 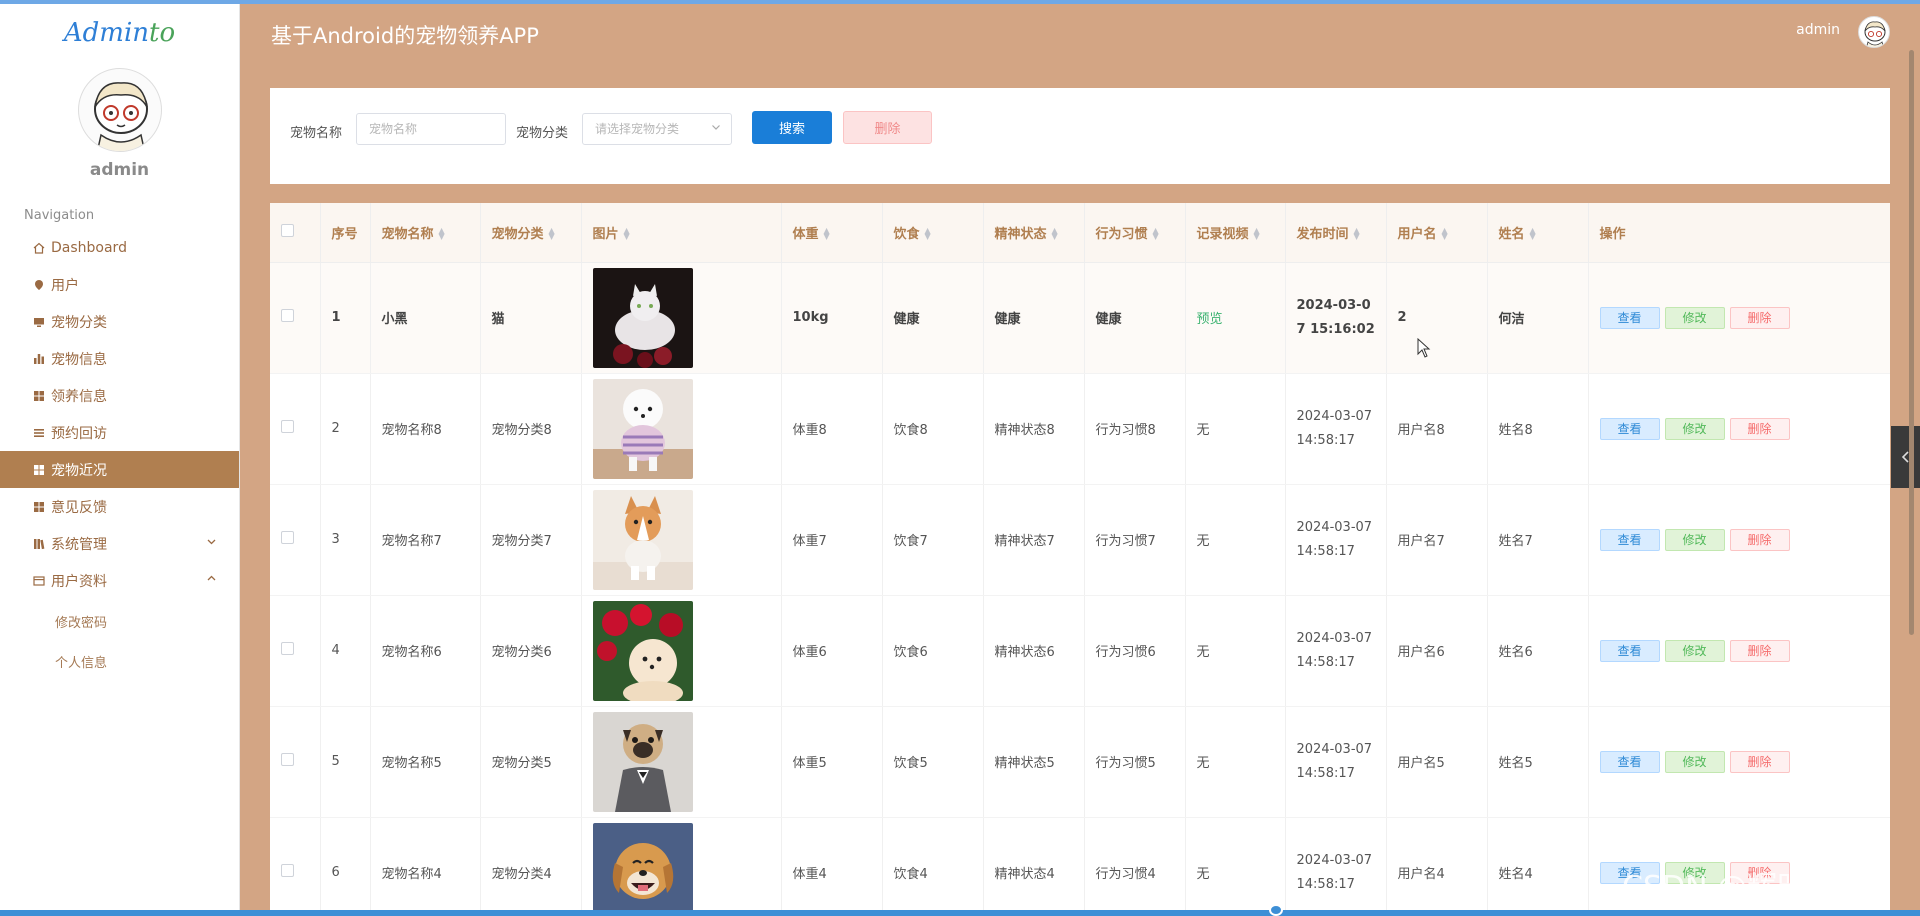 What do you see at coordinates (1538, 233) in the screenshot?
I see `column-header: 姓名 ▲ ▼` at bounding box center [1538, 233].